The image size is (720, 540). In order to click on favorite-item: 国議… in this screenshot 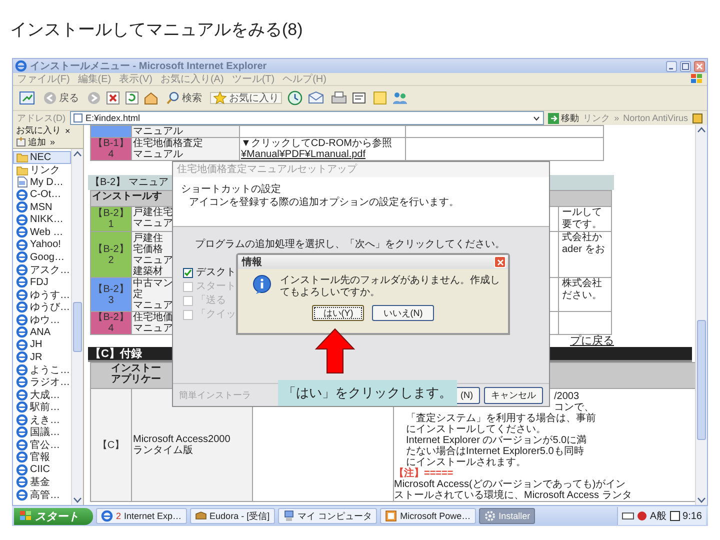, I will do `click(42, 432)`.